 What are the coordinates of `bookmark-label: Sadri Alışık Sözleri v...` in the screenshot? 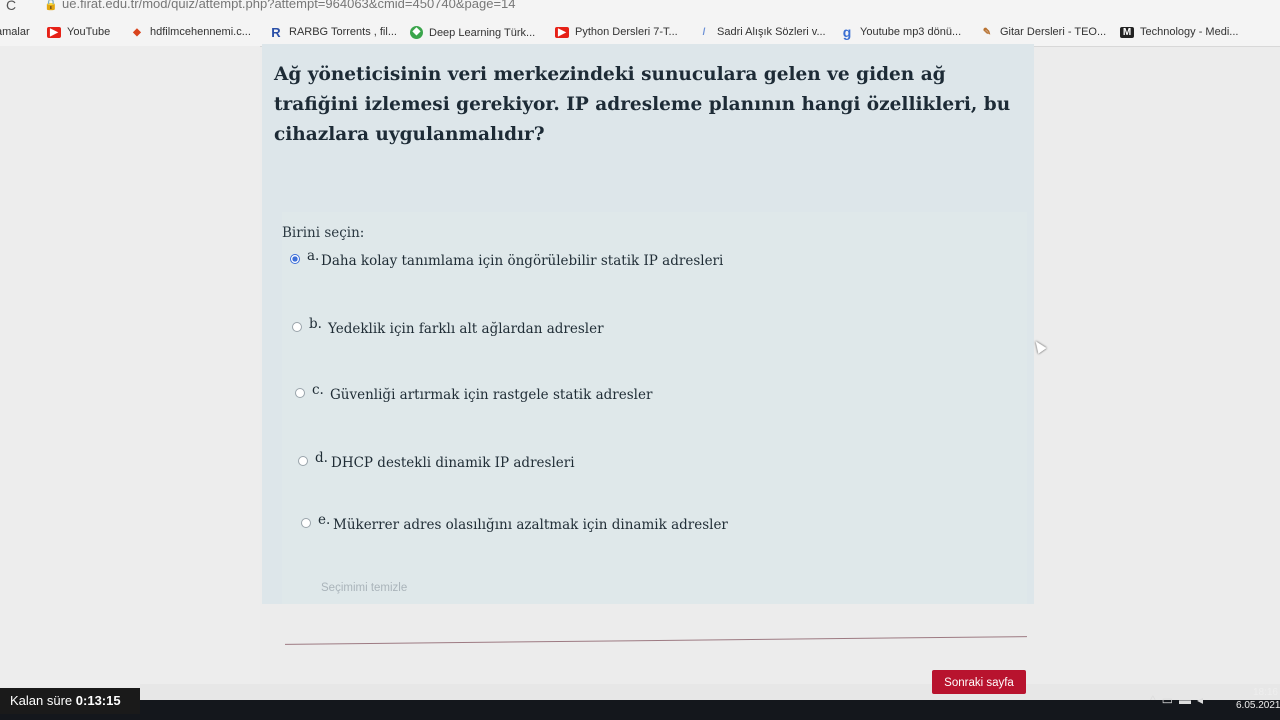 It's located at (771, 32).